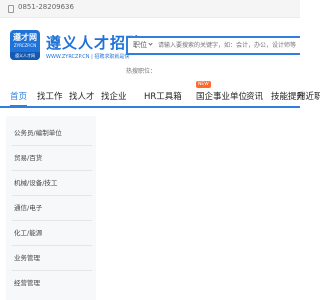 The height and width of the screenshot is (300, 320). I want to click on category-item: 机械/设备/技工, so click(35, 182).